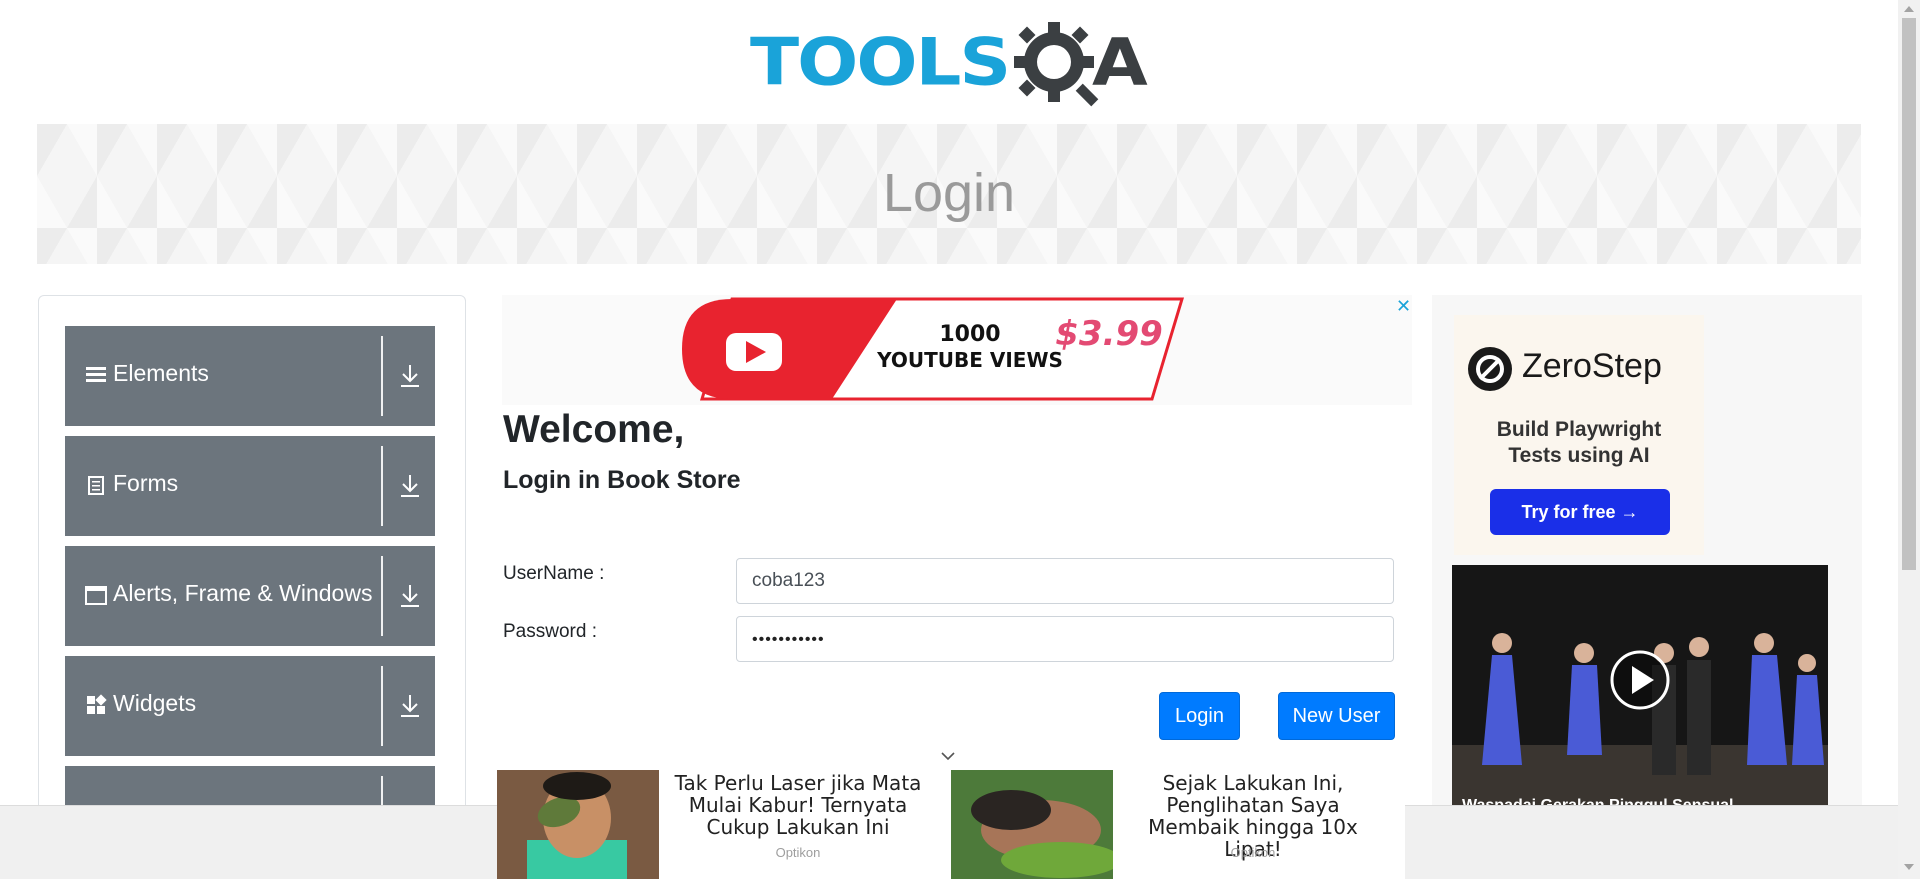 This screenshot has width=1920, height=879. I want to click on toolsqa-logo: TOOLS A, so click(950, 66).